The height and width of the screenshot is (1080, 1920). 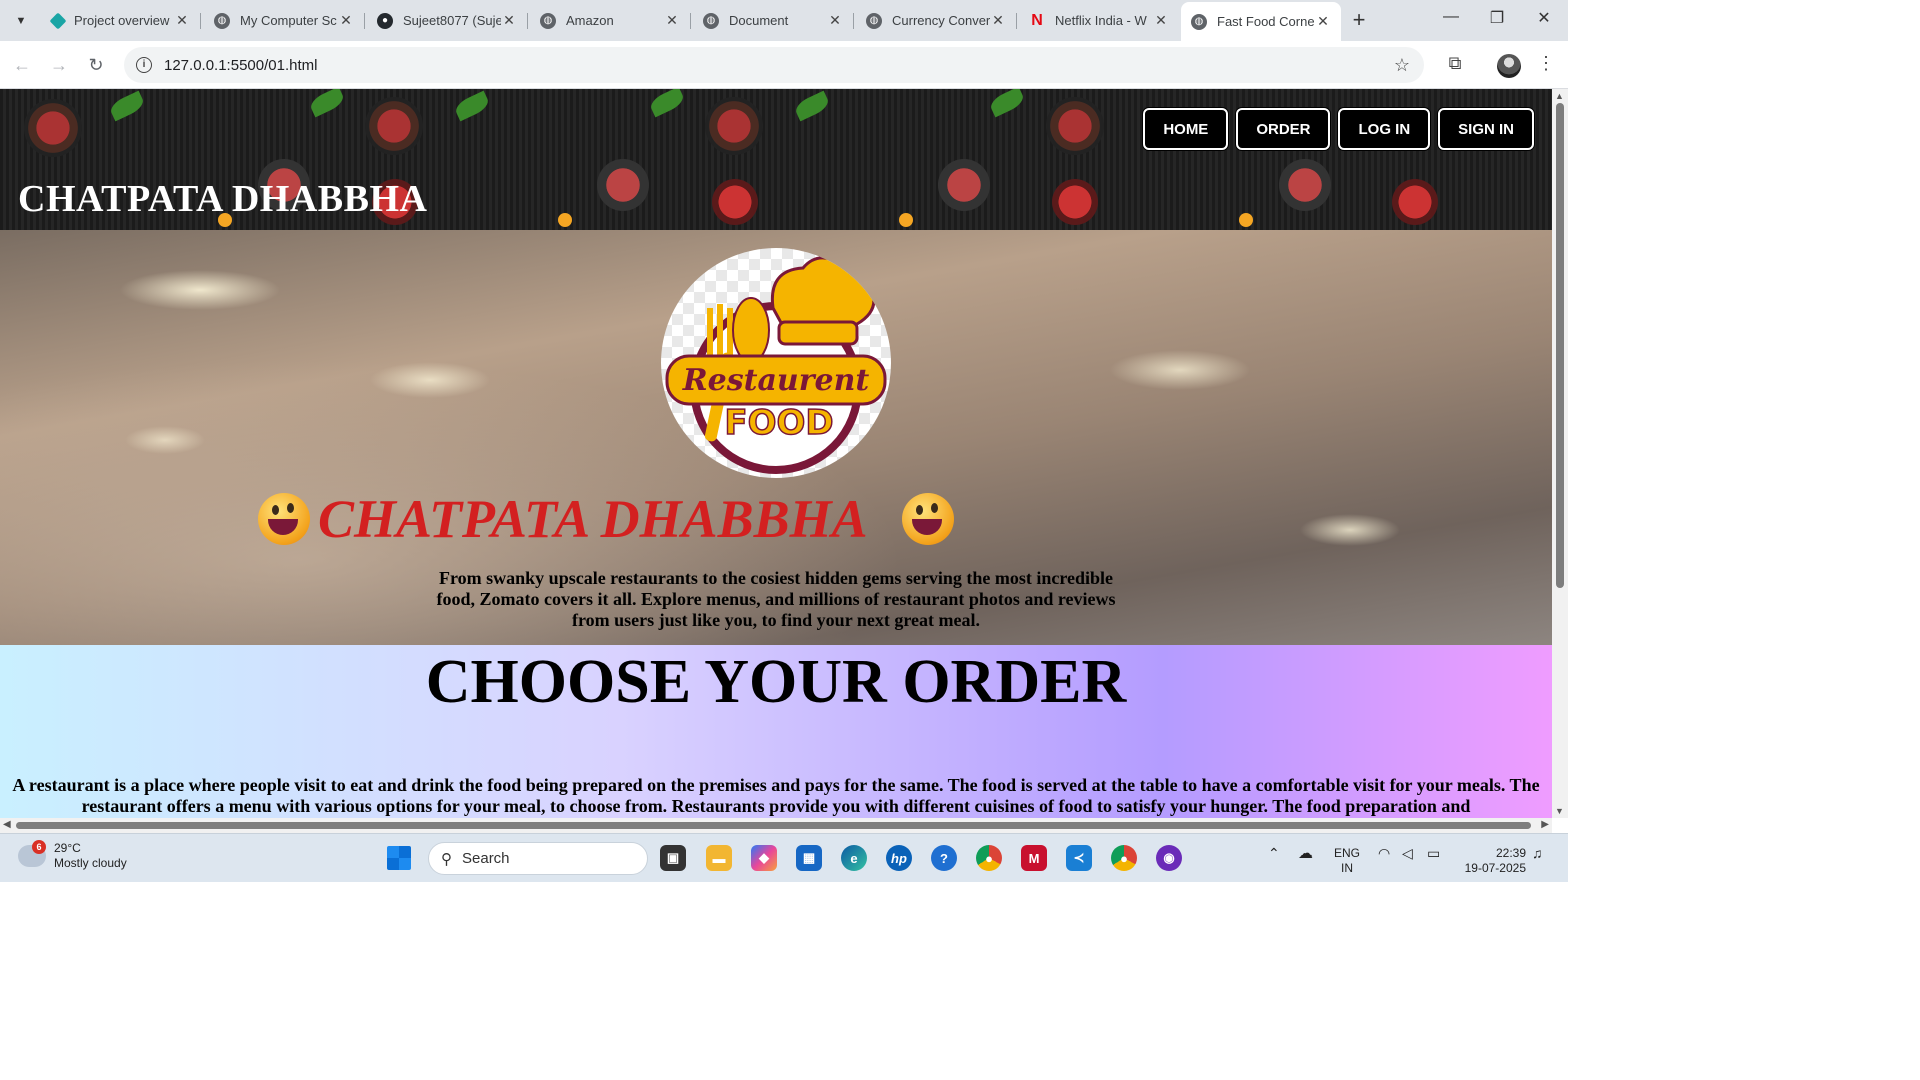 What do you see at coordinates (394, 126) in the screenshot?
I see `food-plate-image` at bounding box center [394, 126].